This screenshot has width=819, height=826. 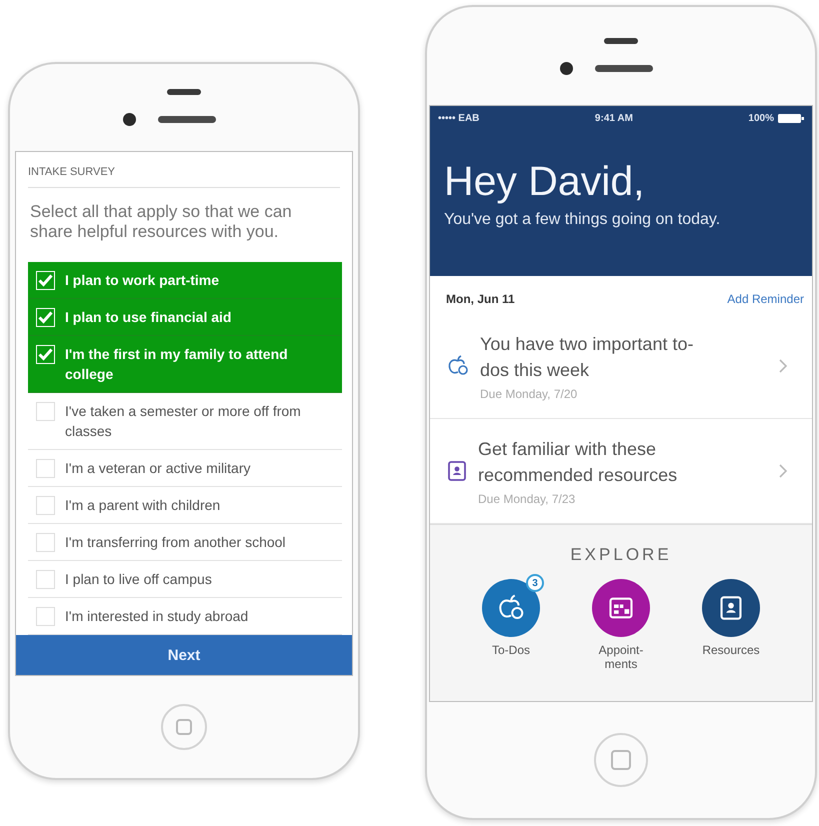 I want to click on survey-option: I'm the first in my family to attend college, so click(x=185, y=364).